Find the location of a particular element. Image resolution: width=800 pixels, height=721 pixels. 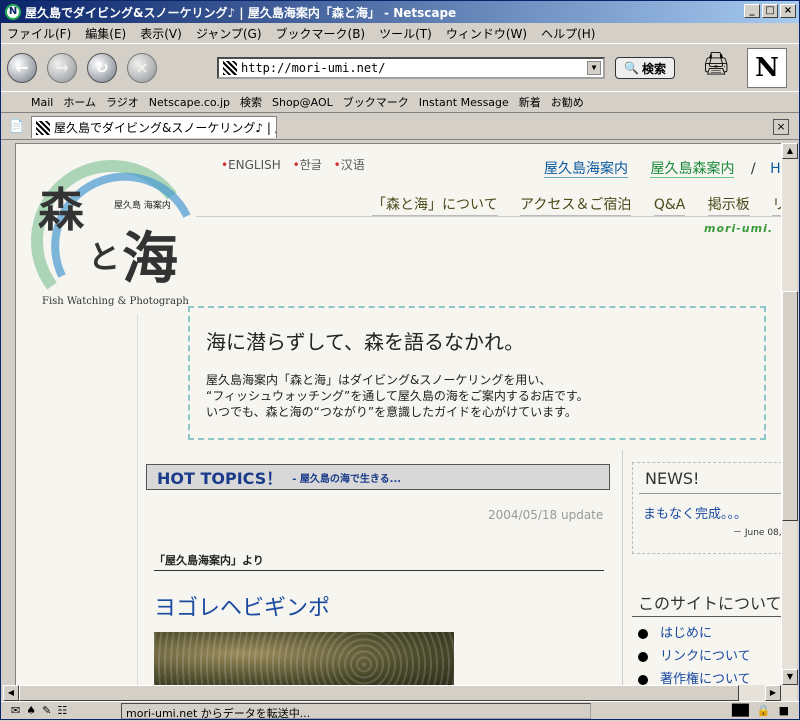

search-button: 🔍 検索 is located at coordinates (645, 68).